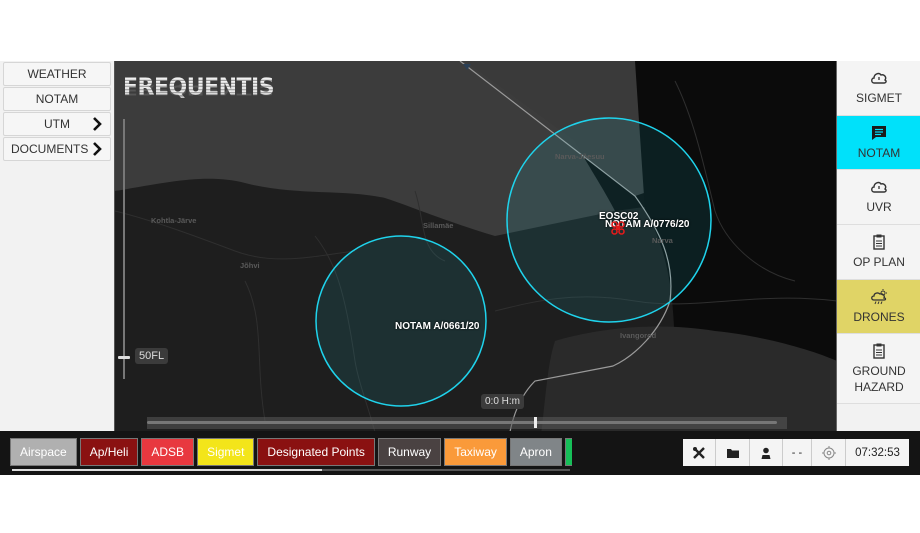  Describe the element at coordinates (879, 207) in the screenshot. I see `uvr-button-label: UVR` at that location.